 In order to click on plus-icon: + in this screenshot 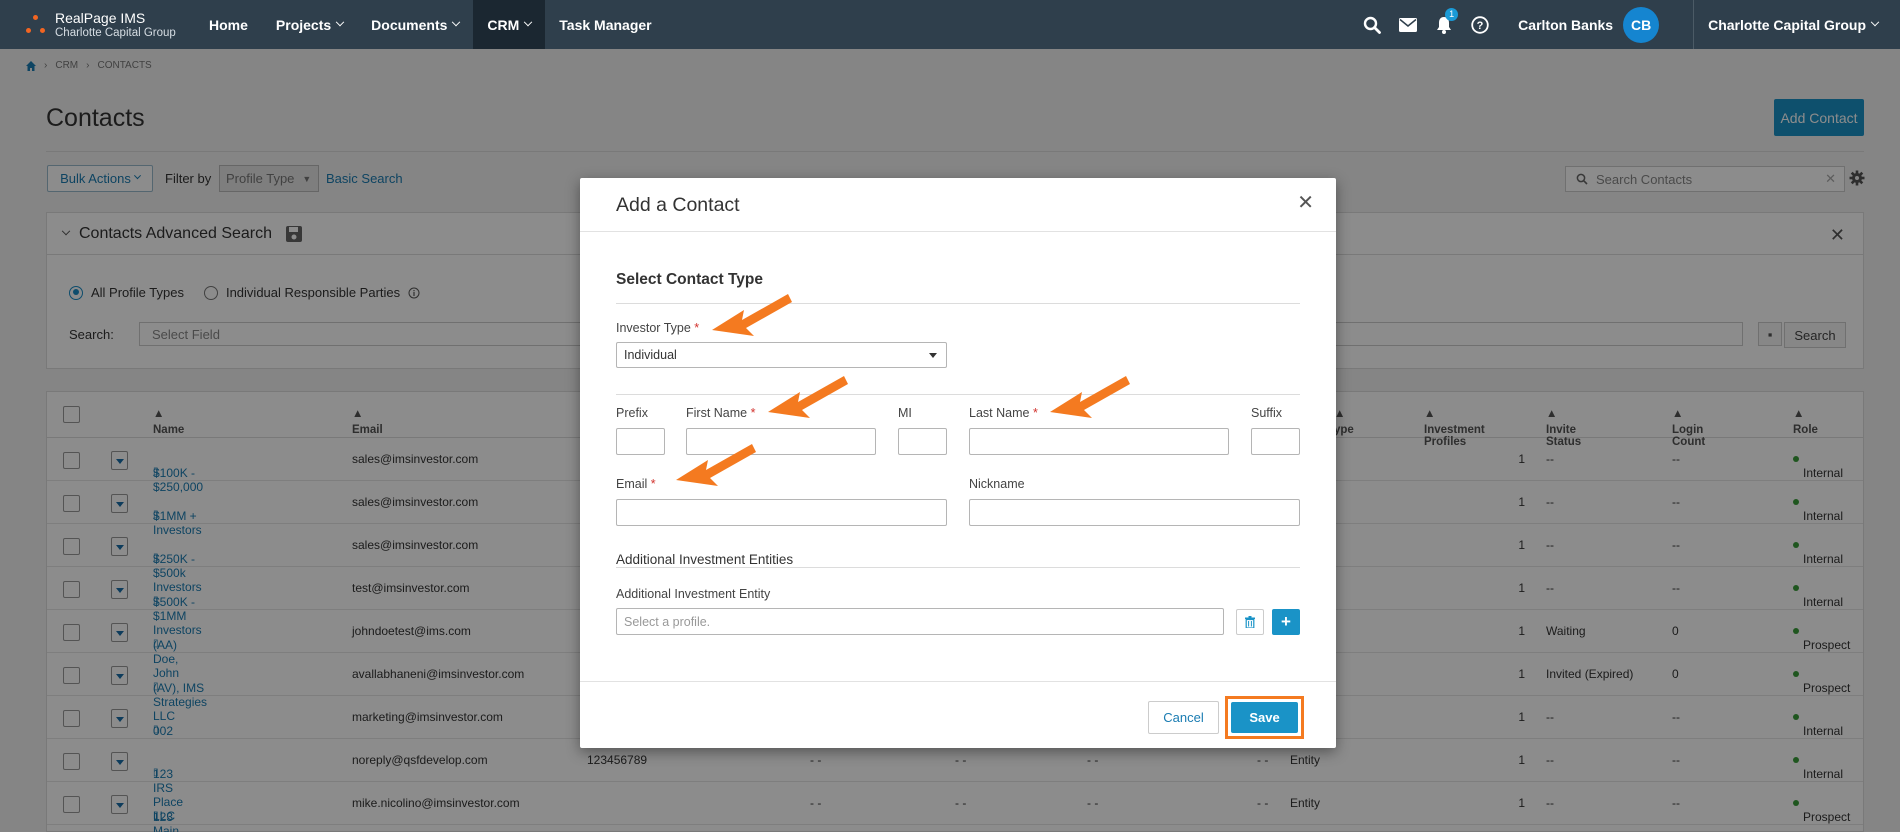, I will do `click(1286, 621)`.